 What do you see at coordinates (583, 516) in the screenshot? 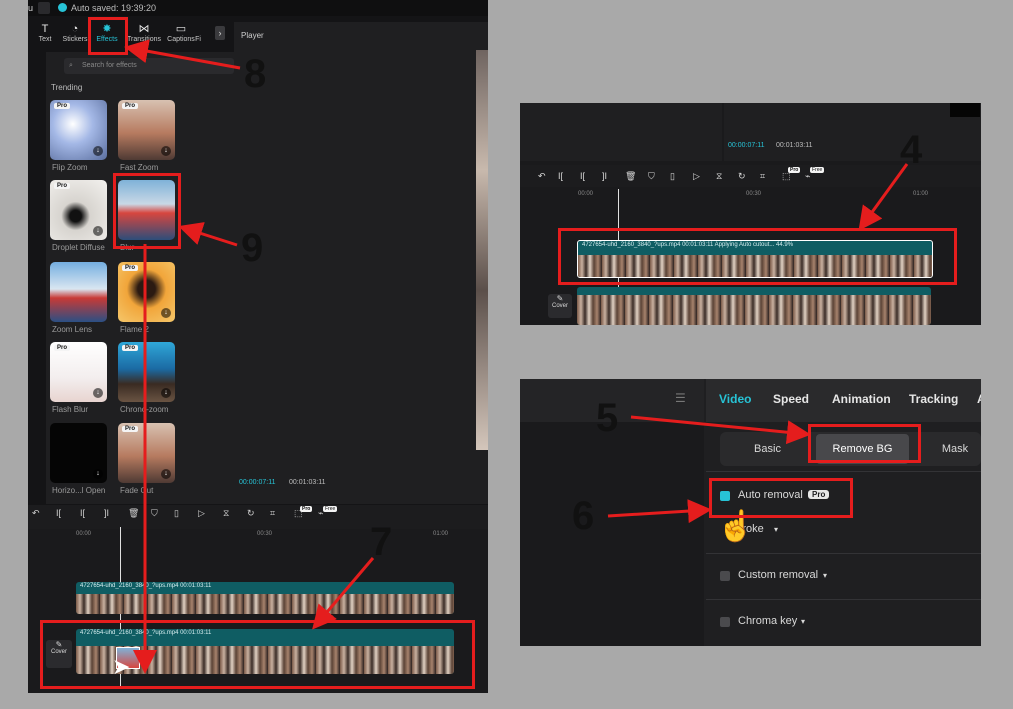
I see `step-number-6: 6` at bounding box center [583, 516].